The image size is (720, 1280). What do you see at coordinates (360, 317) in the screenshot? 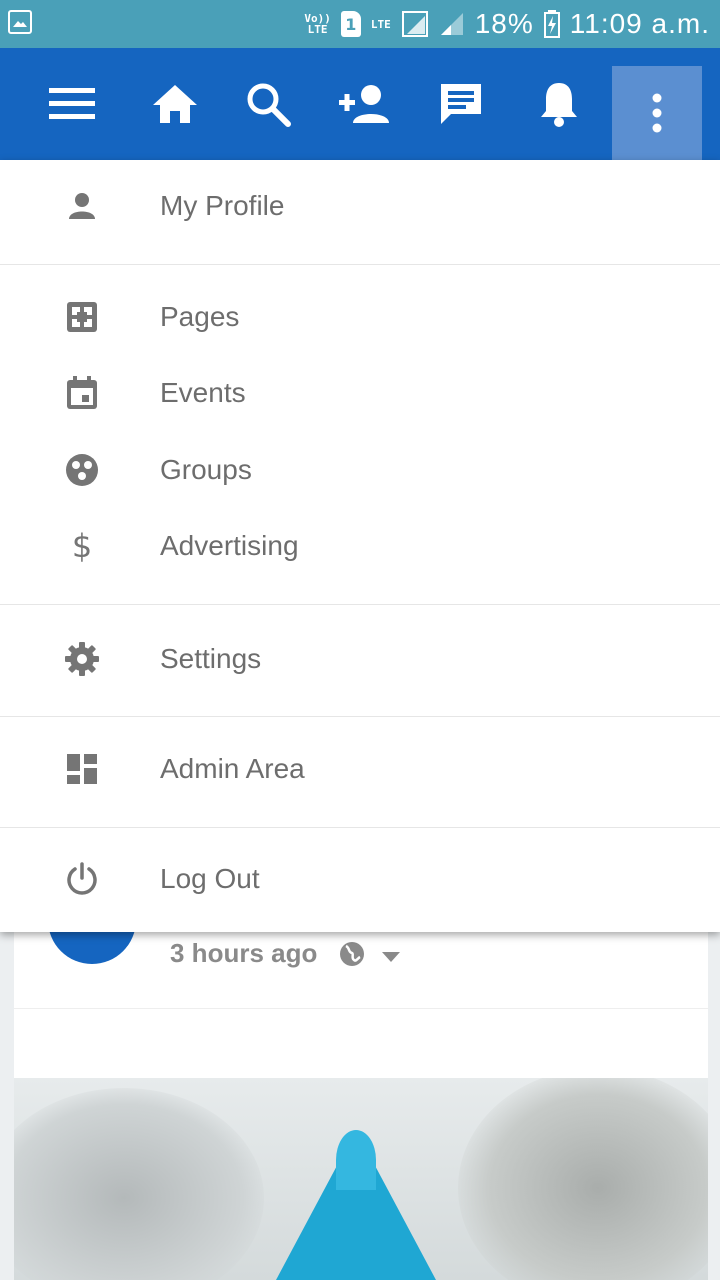
I see `menu-item-pages: Pages` at bounding box center [360, 317].